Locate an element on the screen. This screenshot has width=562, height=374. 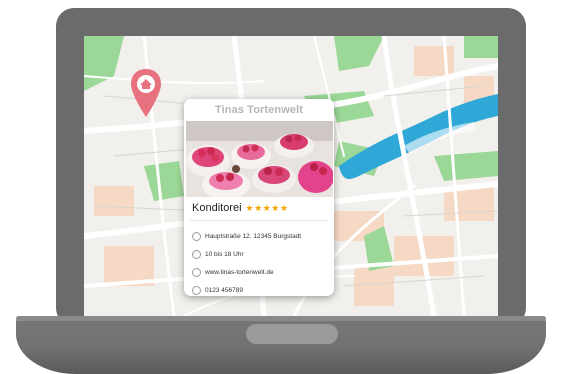
business-category: Konditorei is located at coordinates (217, 208).